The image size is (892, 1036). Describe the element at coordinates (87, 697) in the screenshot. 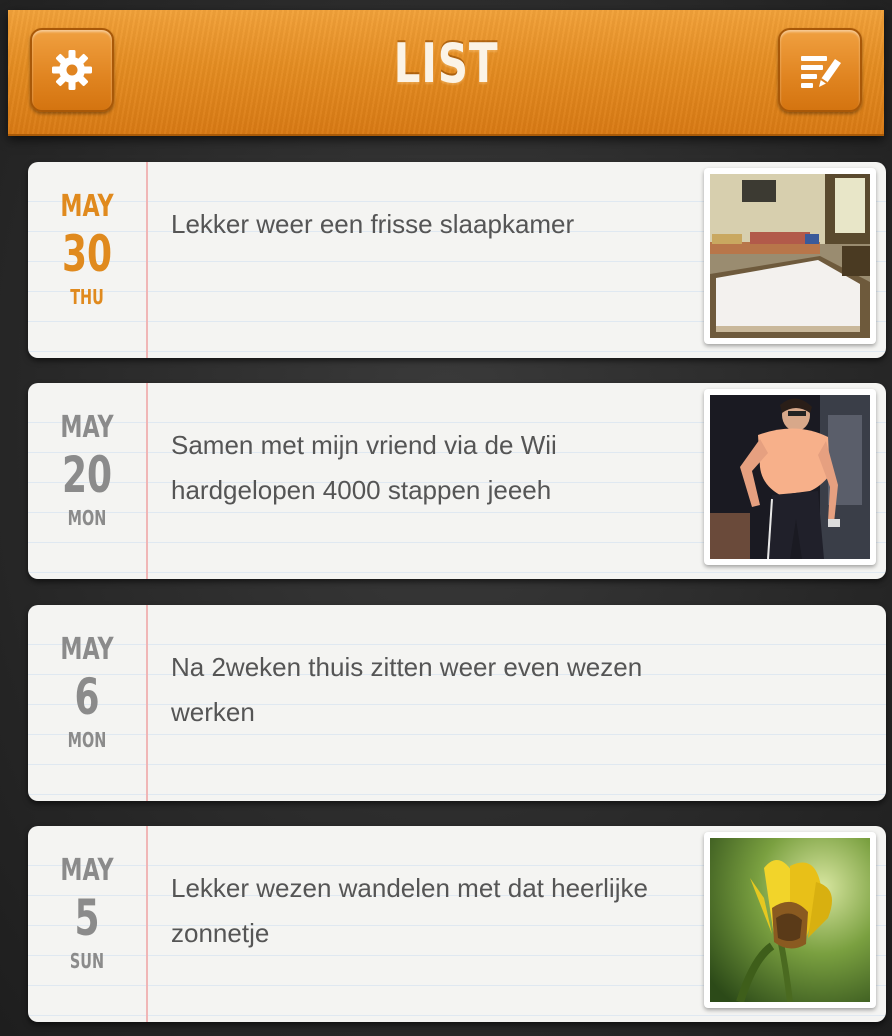

I see `entry-day: 6` at that location.